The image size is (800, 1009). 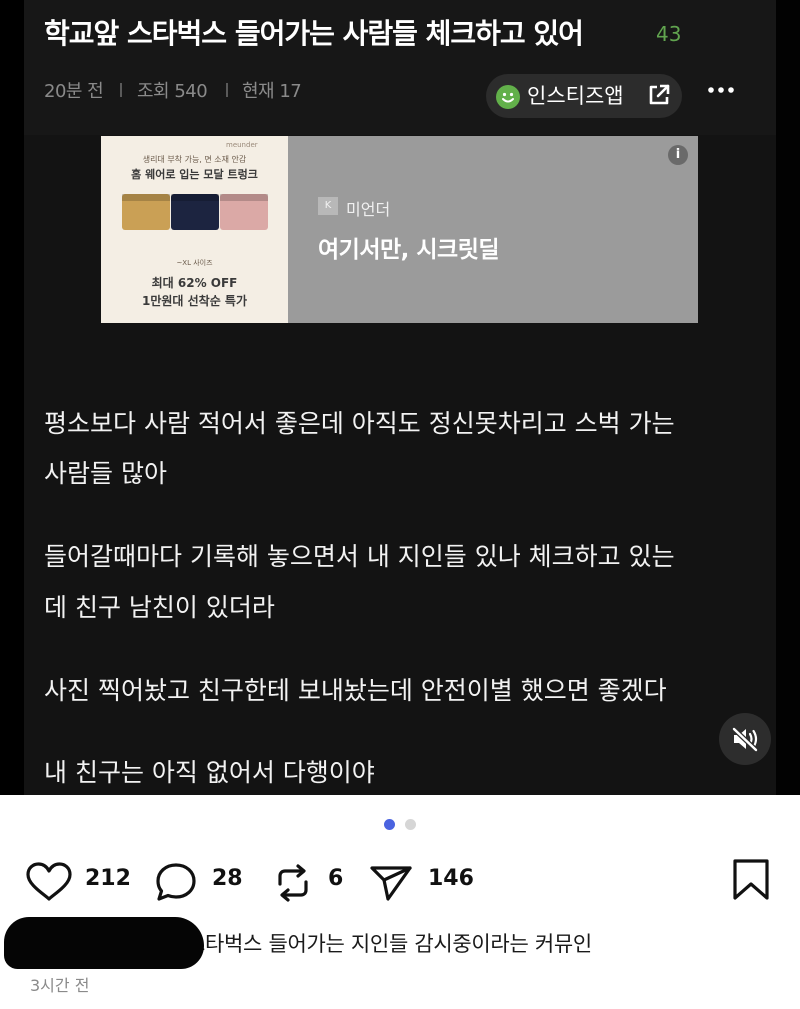 I want to click on ad-discount: 최대 62% OFF, so click(x=194, y=283).